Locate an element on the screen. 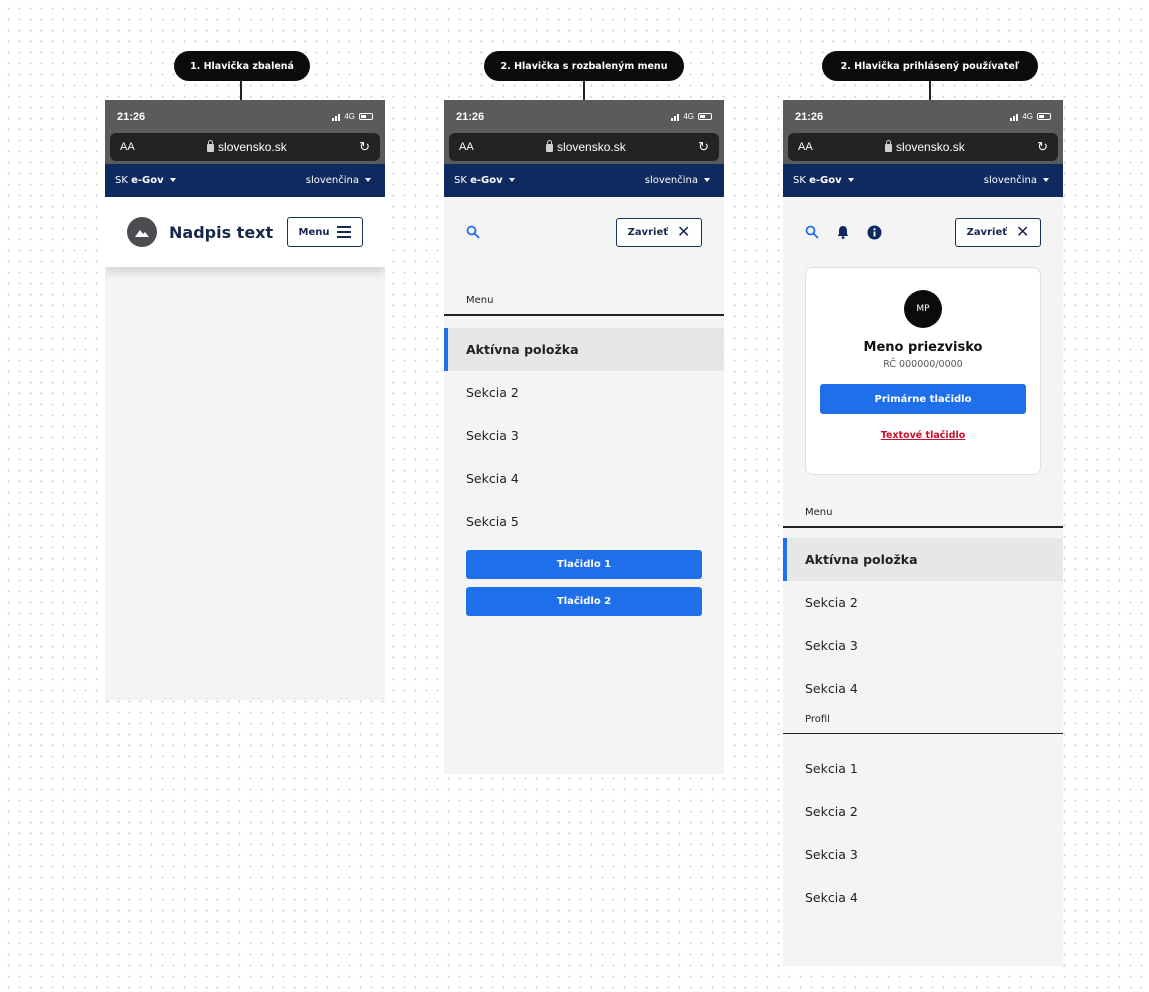  profile-item: Sekcia 2 is located at coordinates (923, 811).